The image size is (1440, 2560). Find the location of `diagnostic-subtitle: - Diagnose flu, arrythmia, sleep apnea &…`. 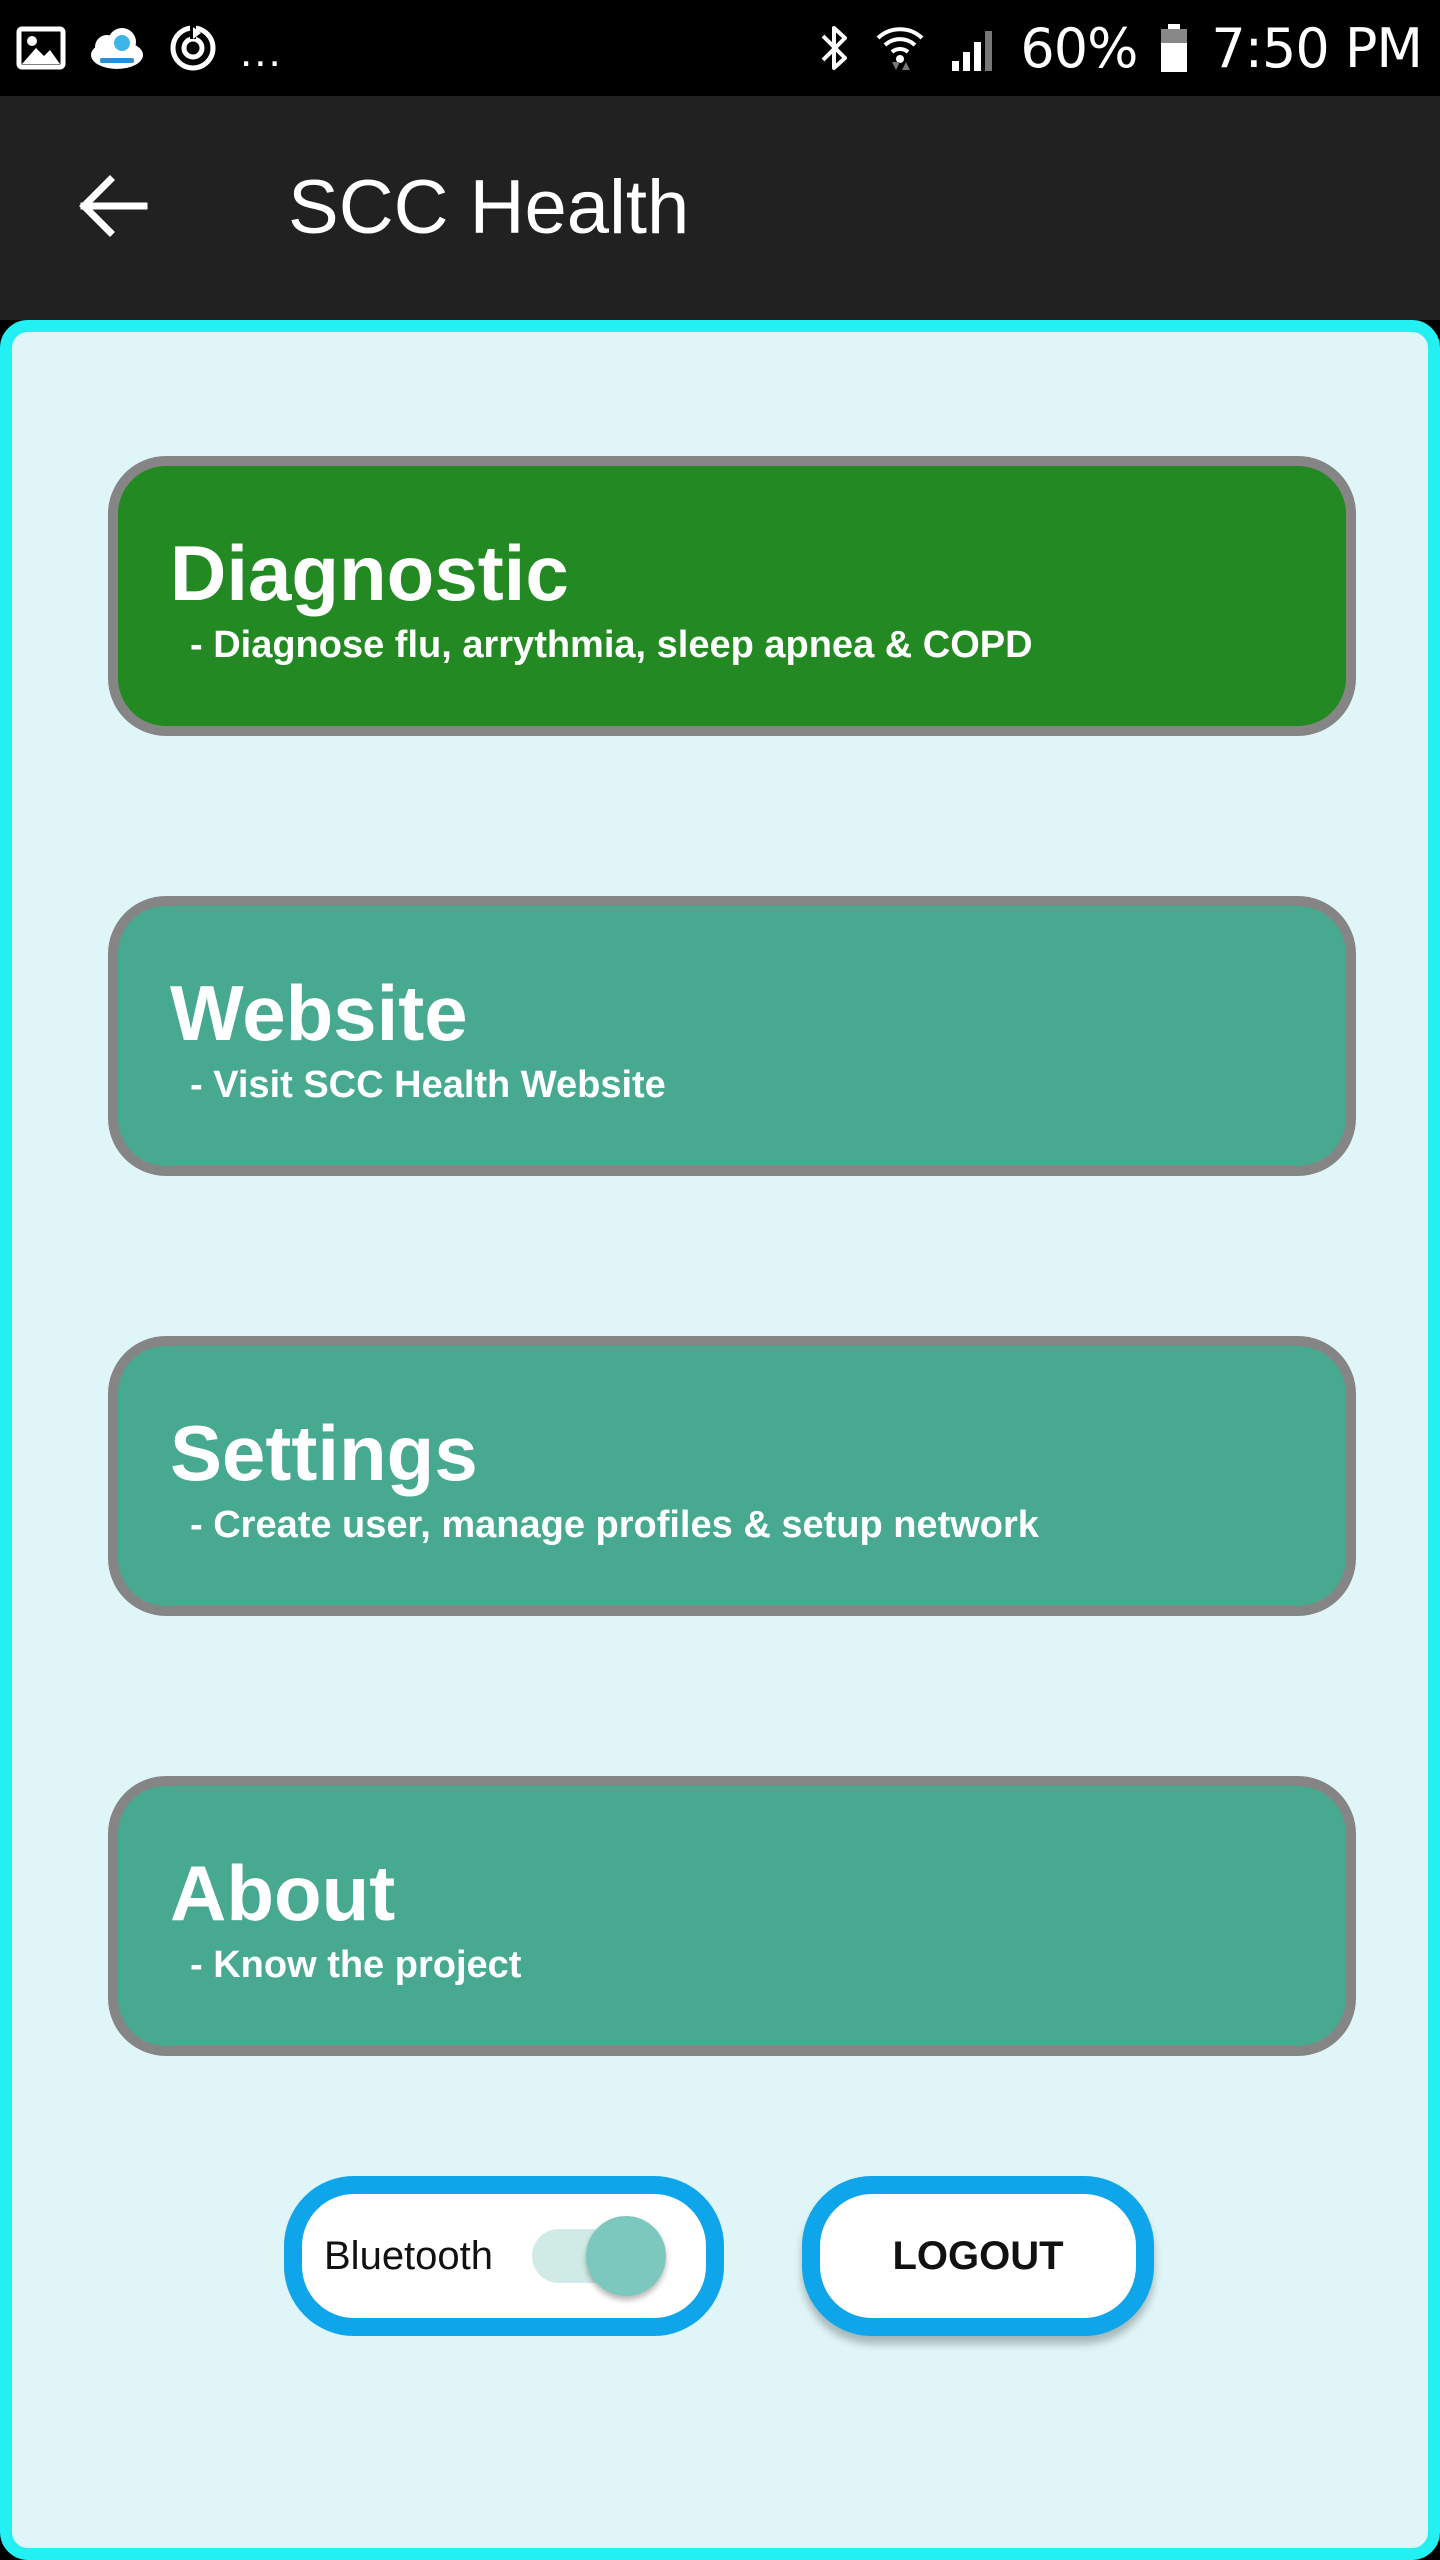

diagnostic-subtitle: - Diagnose flu, arrythmia, sleep apnea &… is located at coordinates (611, 645).